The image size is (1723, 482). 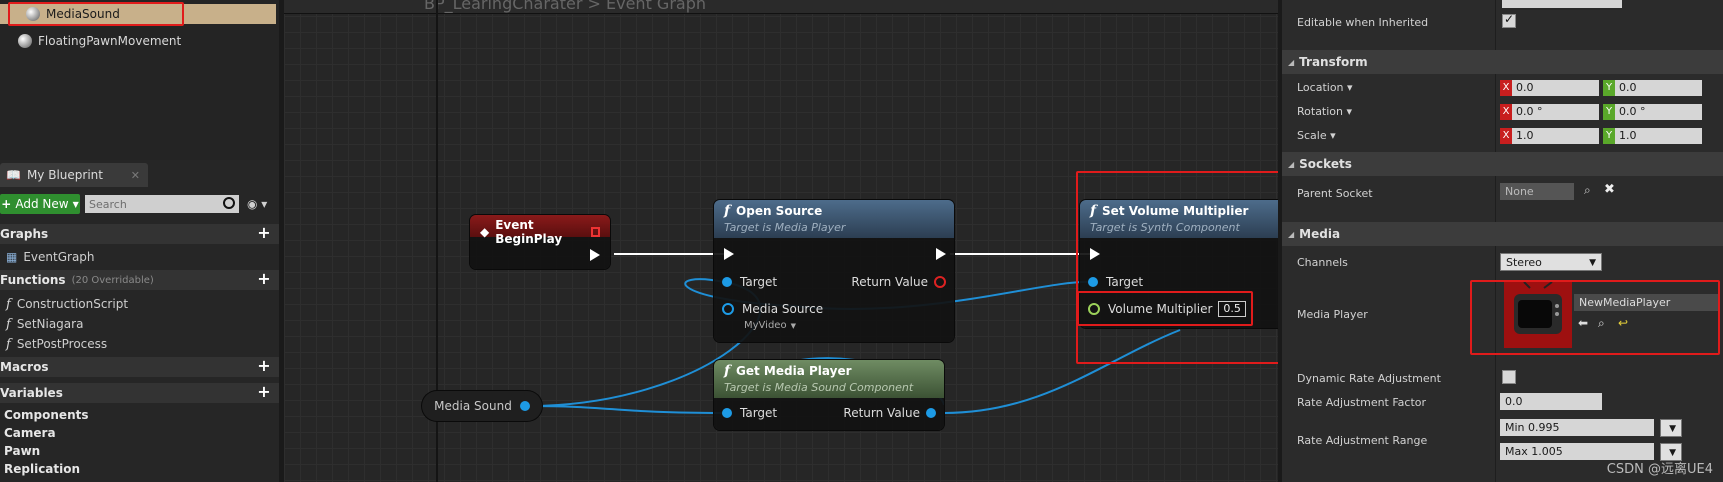 What do you see at coordinates (56, 344) in the screenshot?
I see `function-item: f SetPostProcess` at bounding box center [56, 344].